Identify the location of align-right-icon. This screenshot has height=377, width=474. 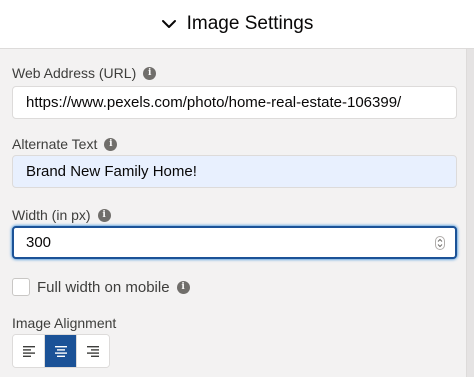
(93, 351).